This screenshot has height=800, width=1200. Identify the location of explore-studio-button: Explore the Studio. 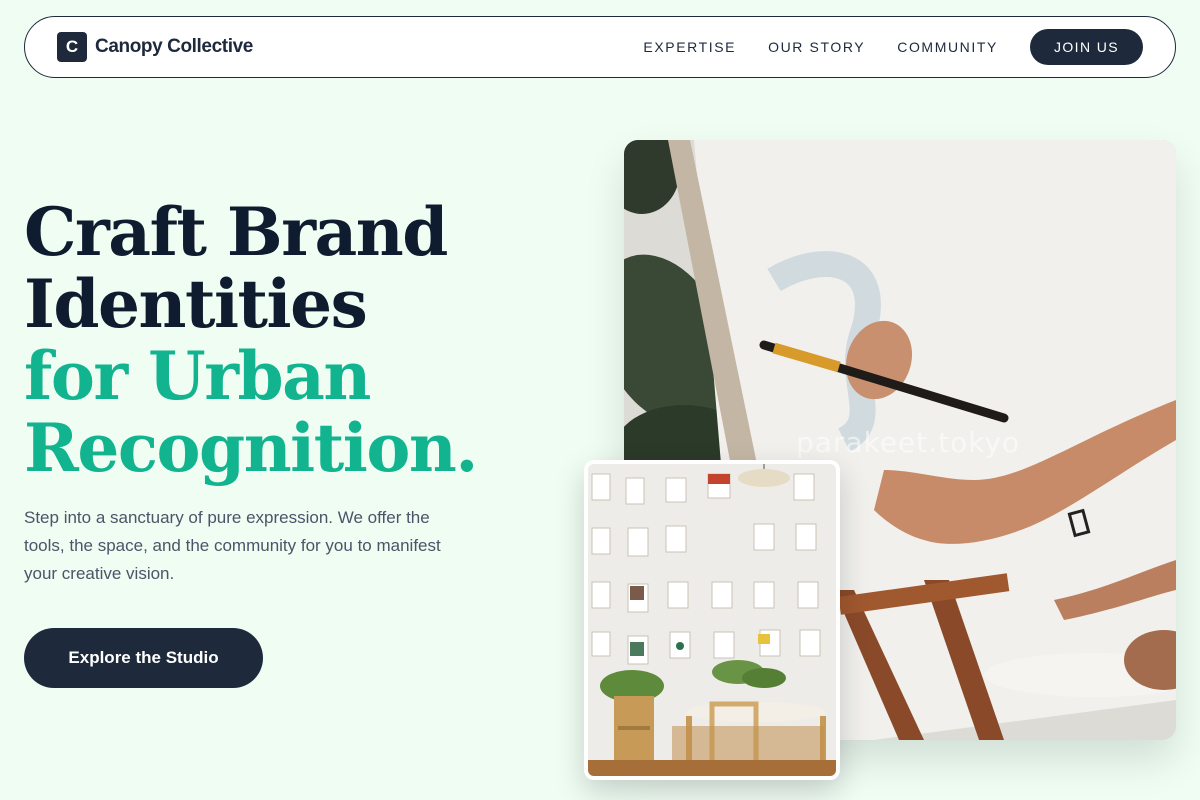
(143, 658).